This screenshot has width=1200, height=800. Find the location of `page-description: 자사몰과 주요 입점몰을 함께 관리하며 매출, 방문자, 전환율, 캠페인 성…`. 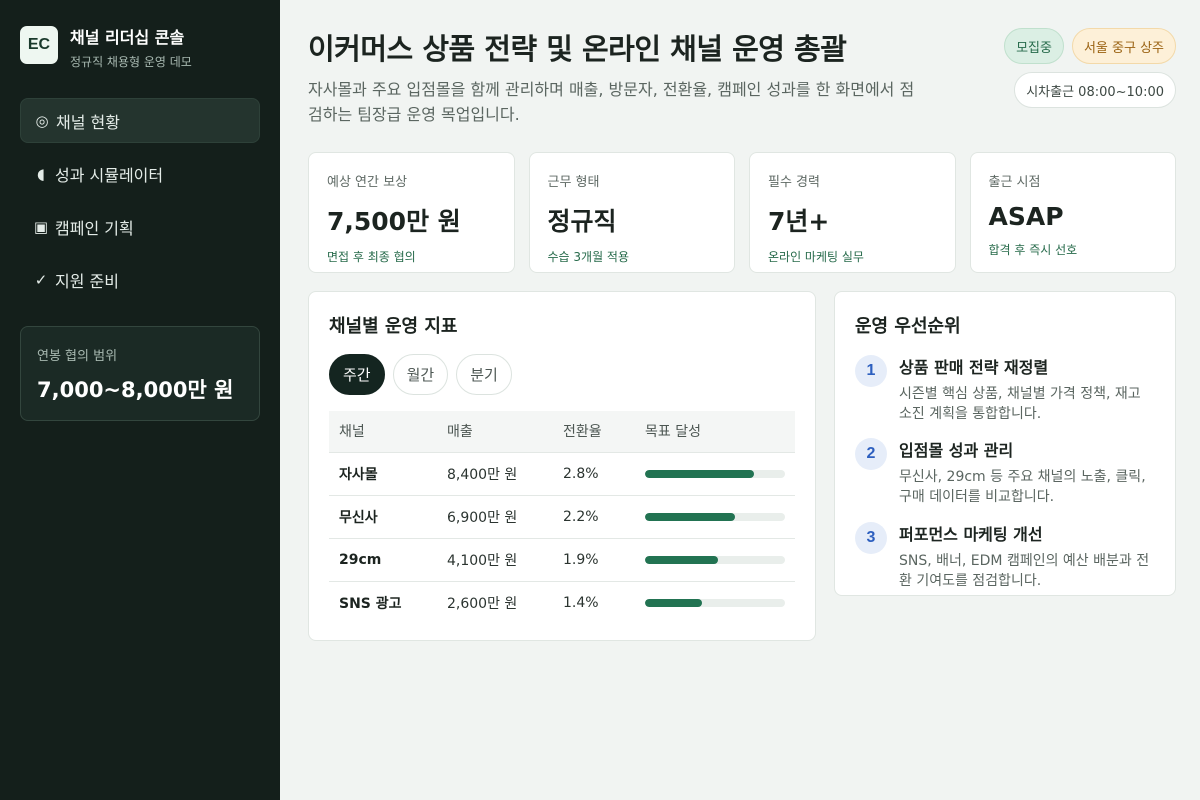

page-description: 자사몰과 주요 입점몰을 함께 관리하며 매출, 방문자, 전환율, 캠페인 성… is located at coordinates (611, 102).